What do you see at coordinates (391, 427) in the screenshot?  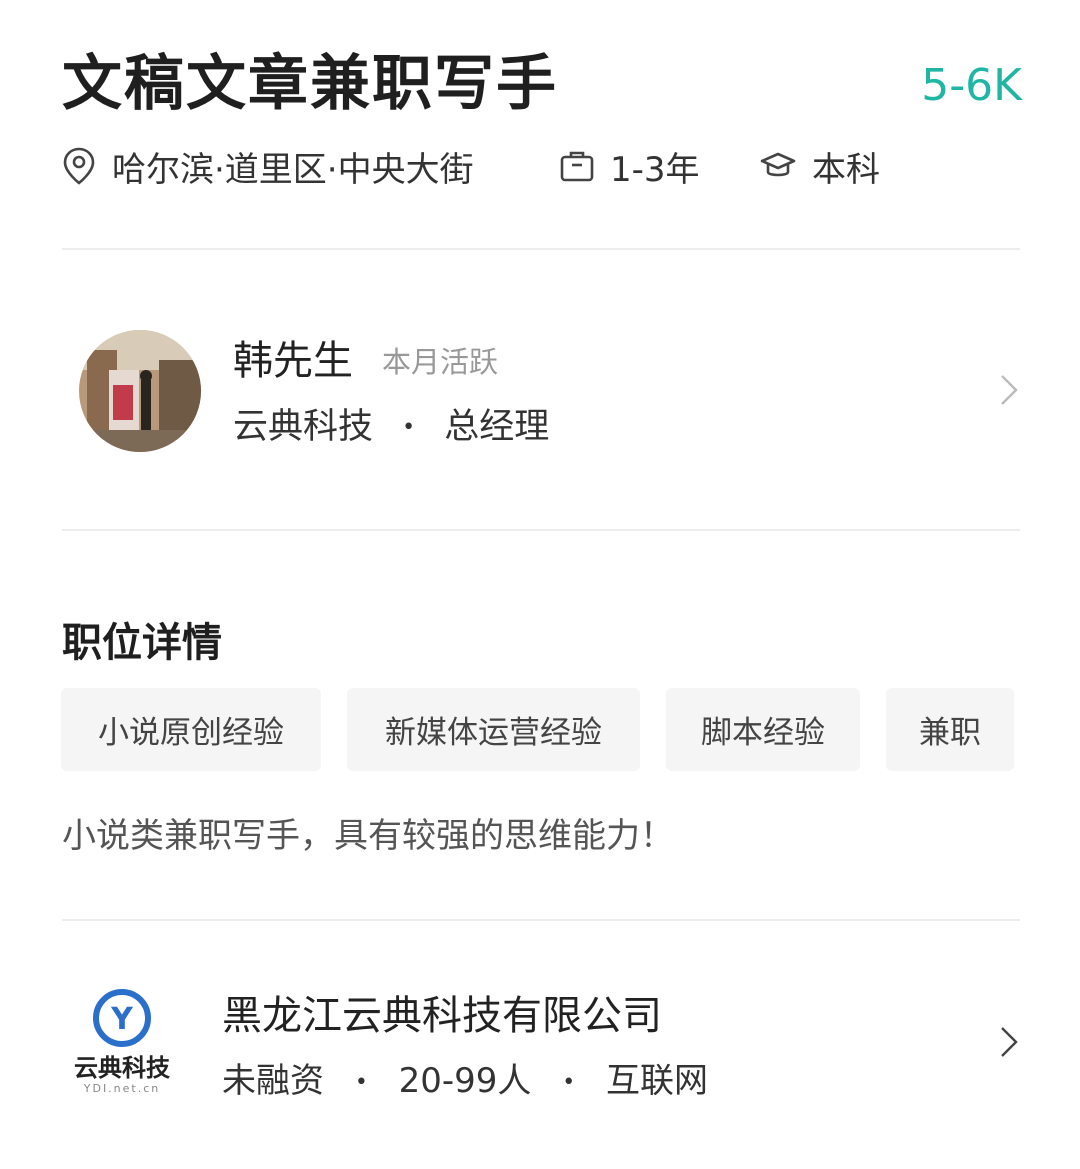 I see `recruiter-role: 云典科技 • 总经理` at bounding box center [391, 427].